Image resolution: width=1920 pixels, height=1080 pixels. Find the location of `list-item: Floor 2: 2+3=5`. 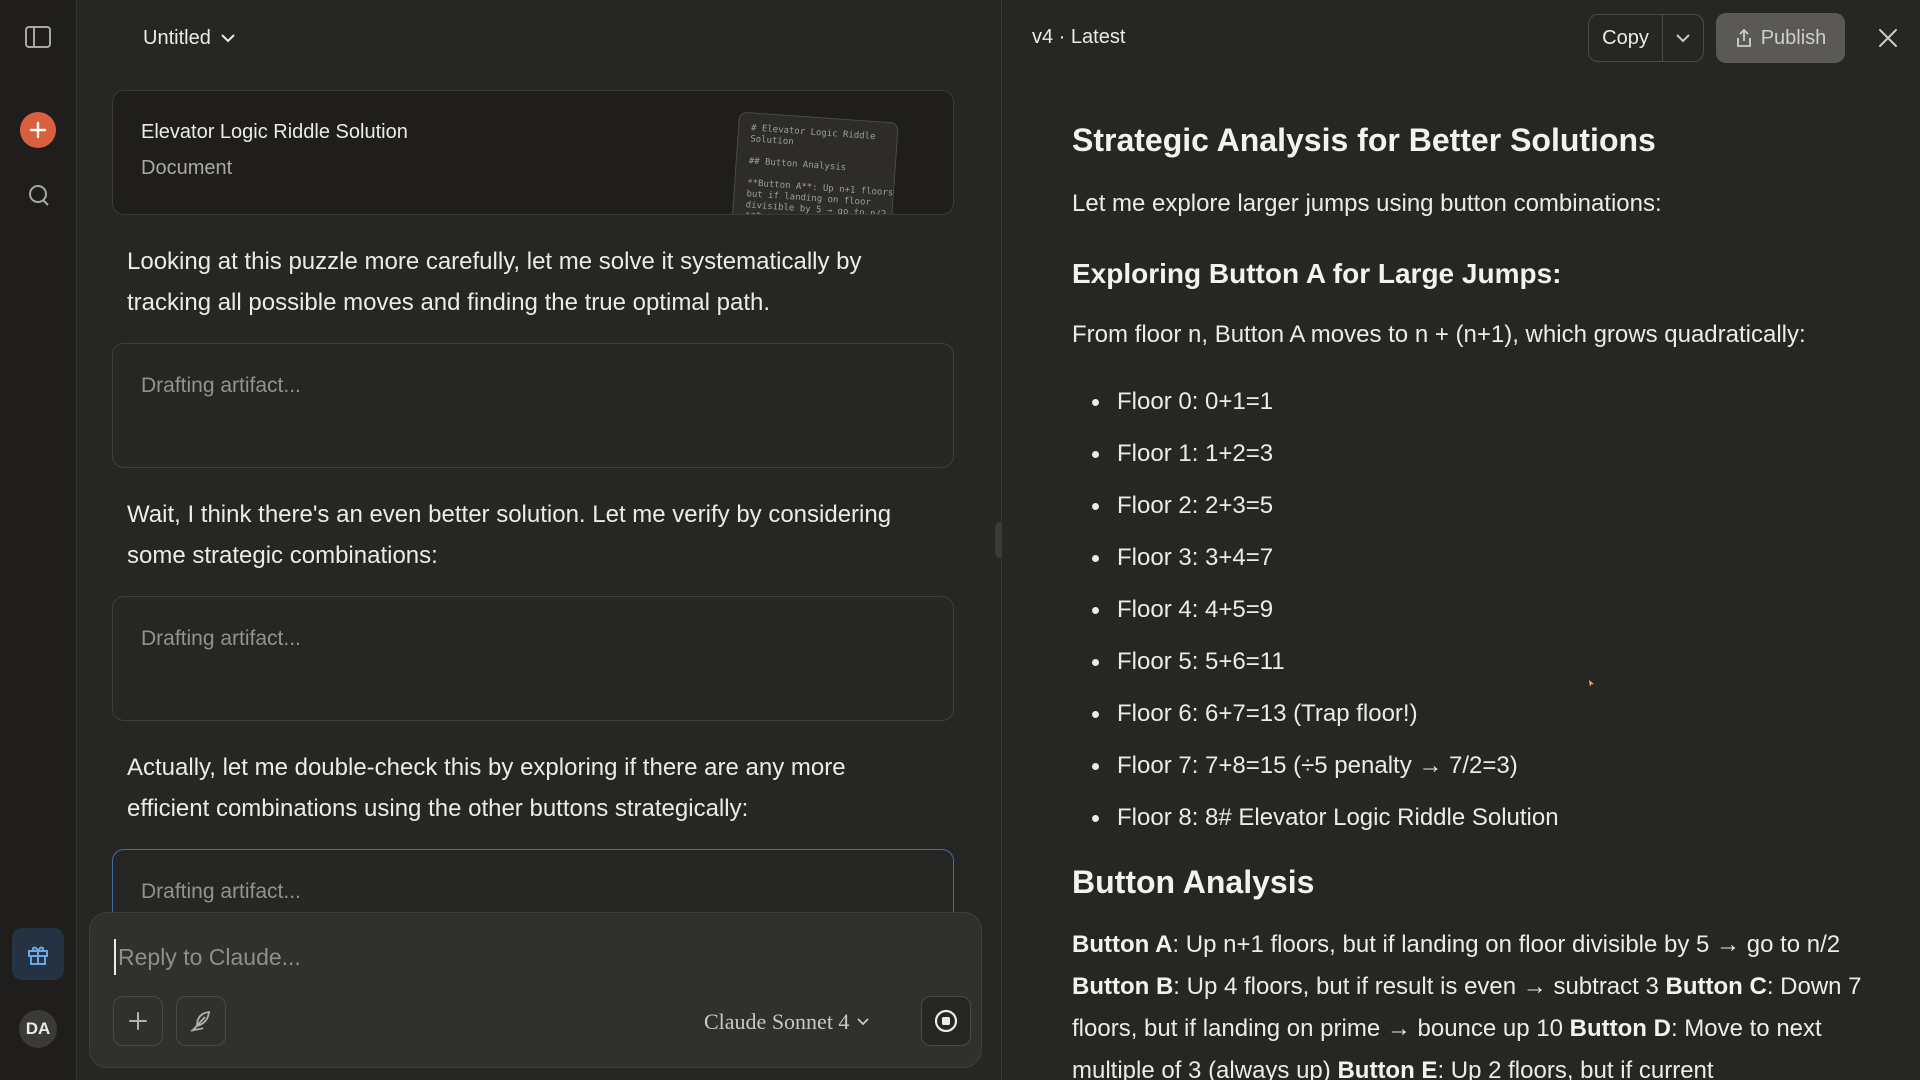

list-item: Floor 2: 2+3=5 is located at coordinates (1325, 506).